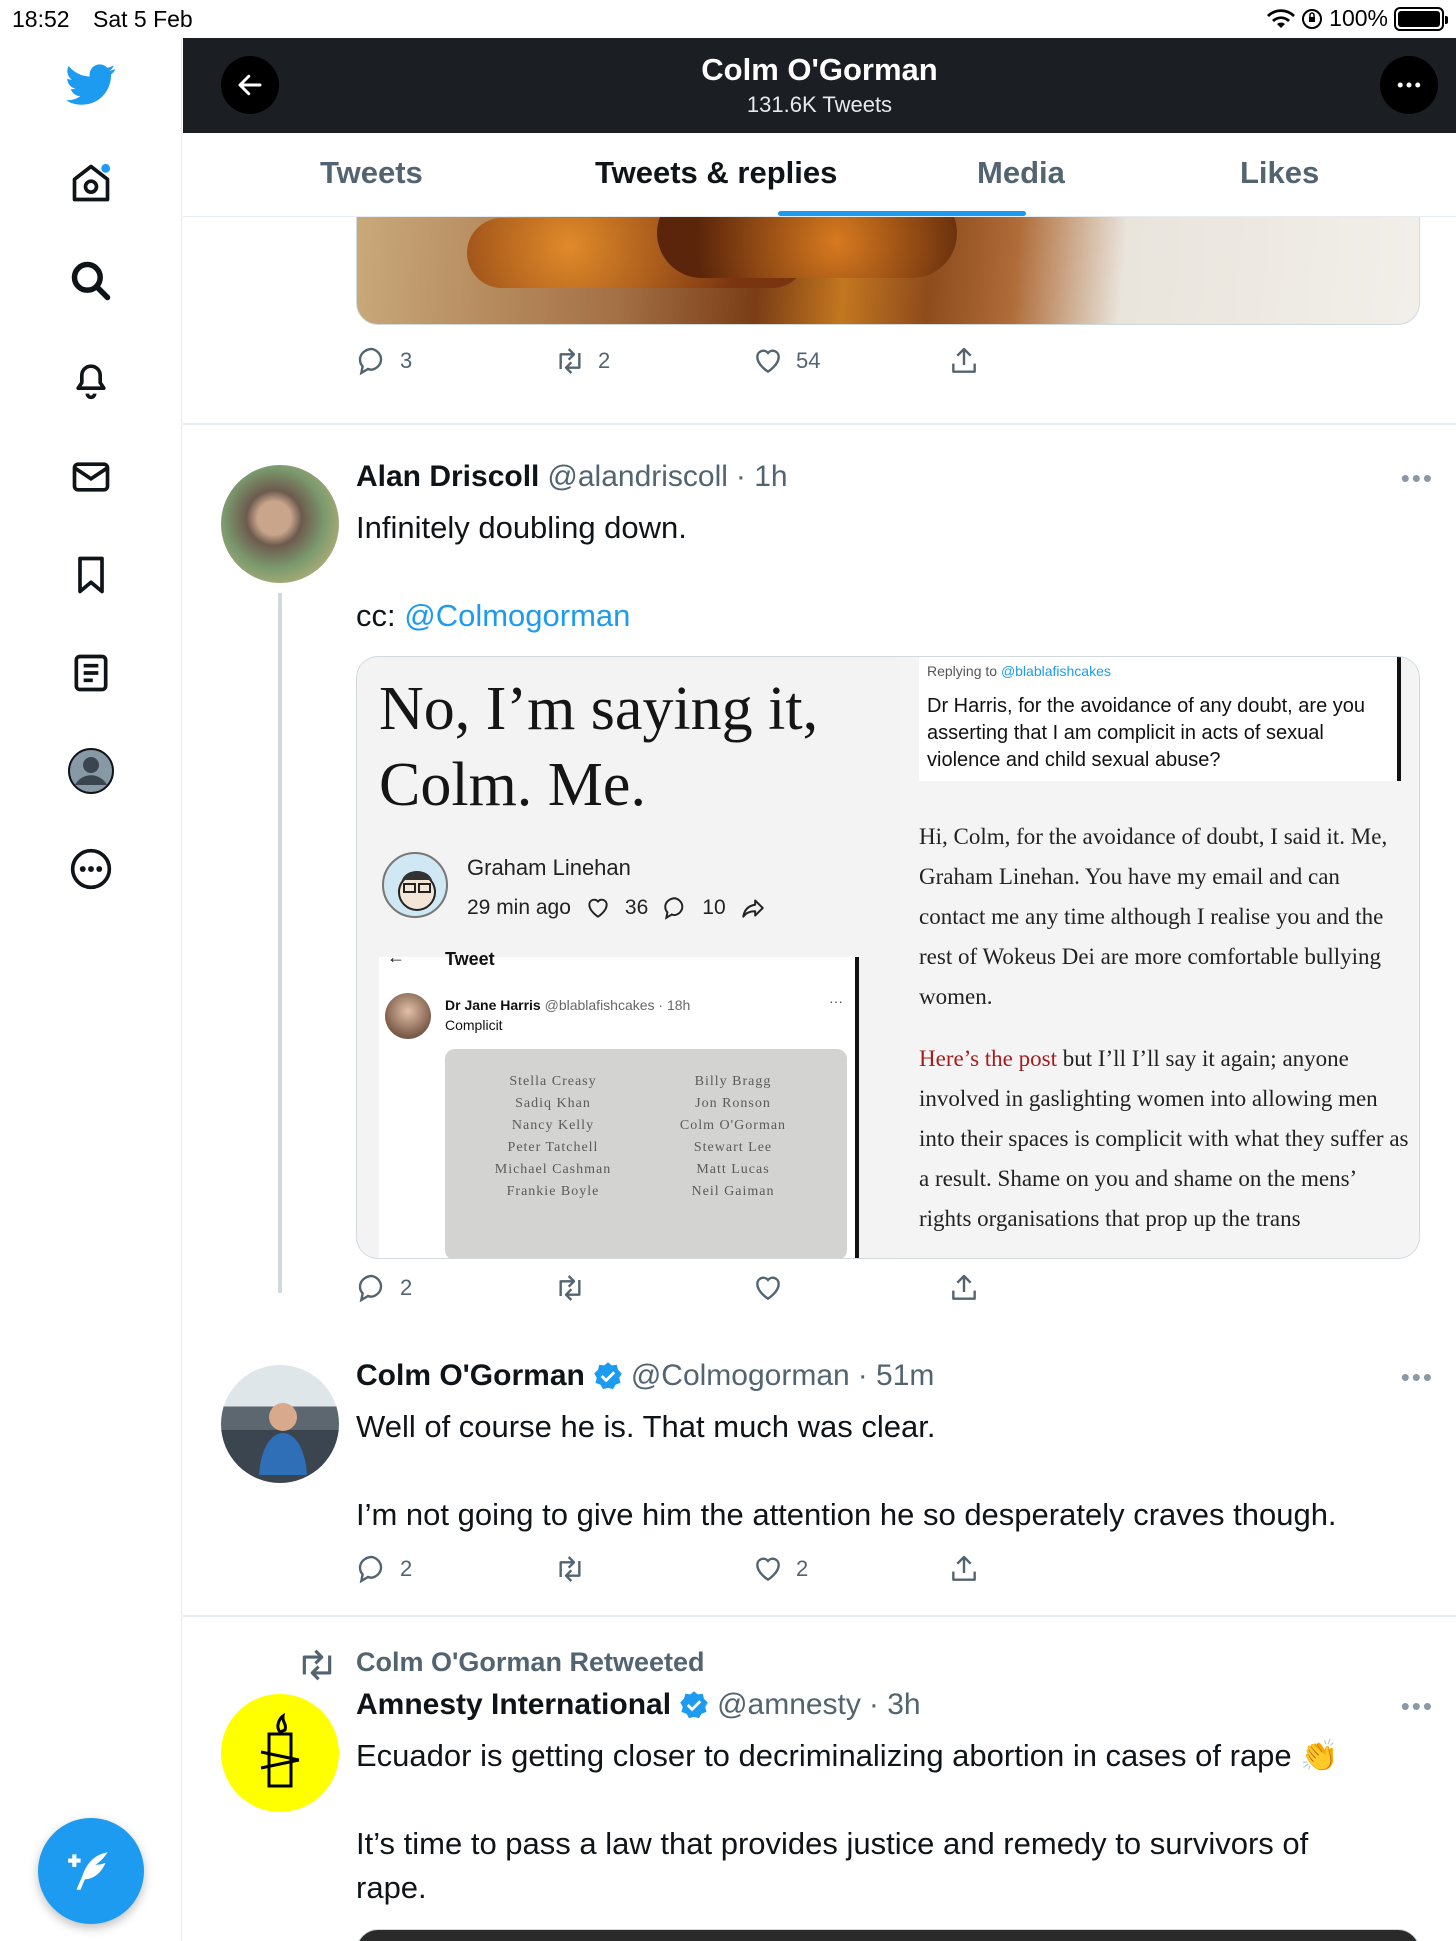  What do you see at coordinates (761, 476) in the screenshot?
I see `tweet-time: · 1h` at bounding box center [761, 476].